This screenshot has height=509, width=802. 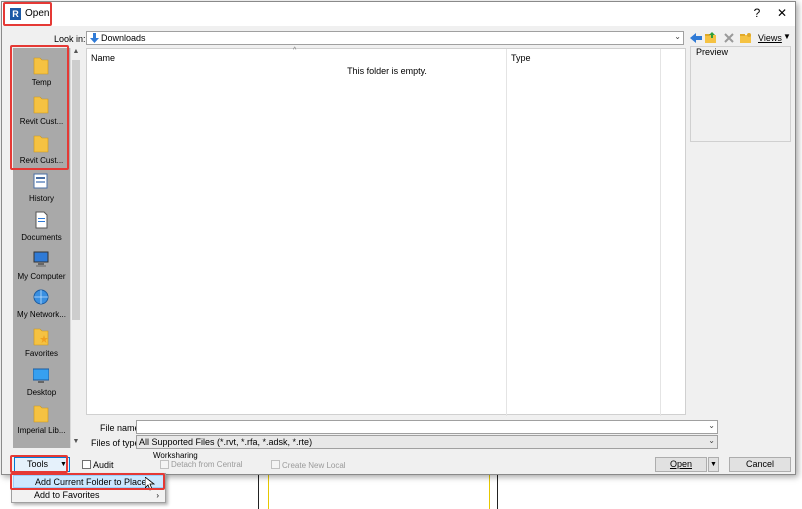 I want to click on menu-item-add-to-favorites: Add to Favorites ›, so click(x=88, y=495).